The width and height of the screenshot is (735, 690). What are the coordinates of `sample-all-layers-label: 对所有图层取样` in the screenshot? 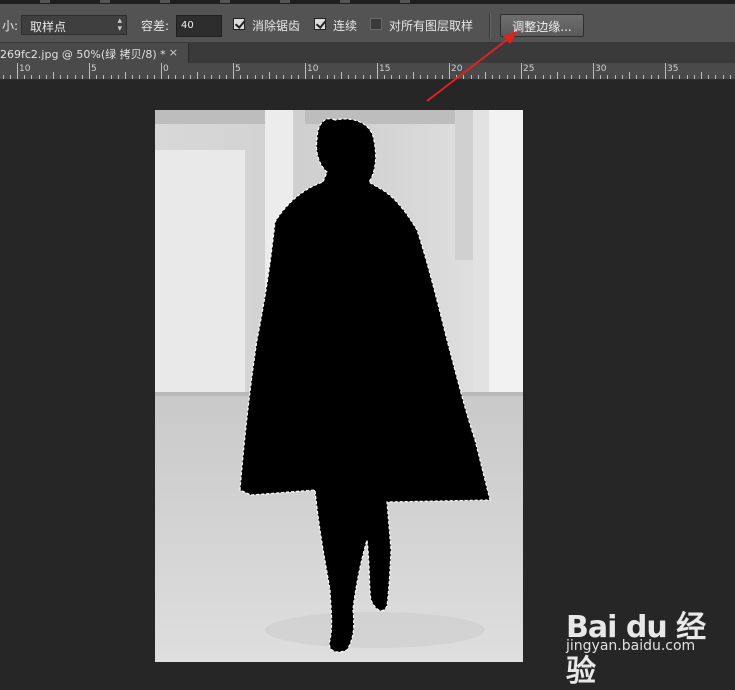 It's located at (431, 26).